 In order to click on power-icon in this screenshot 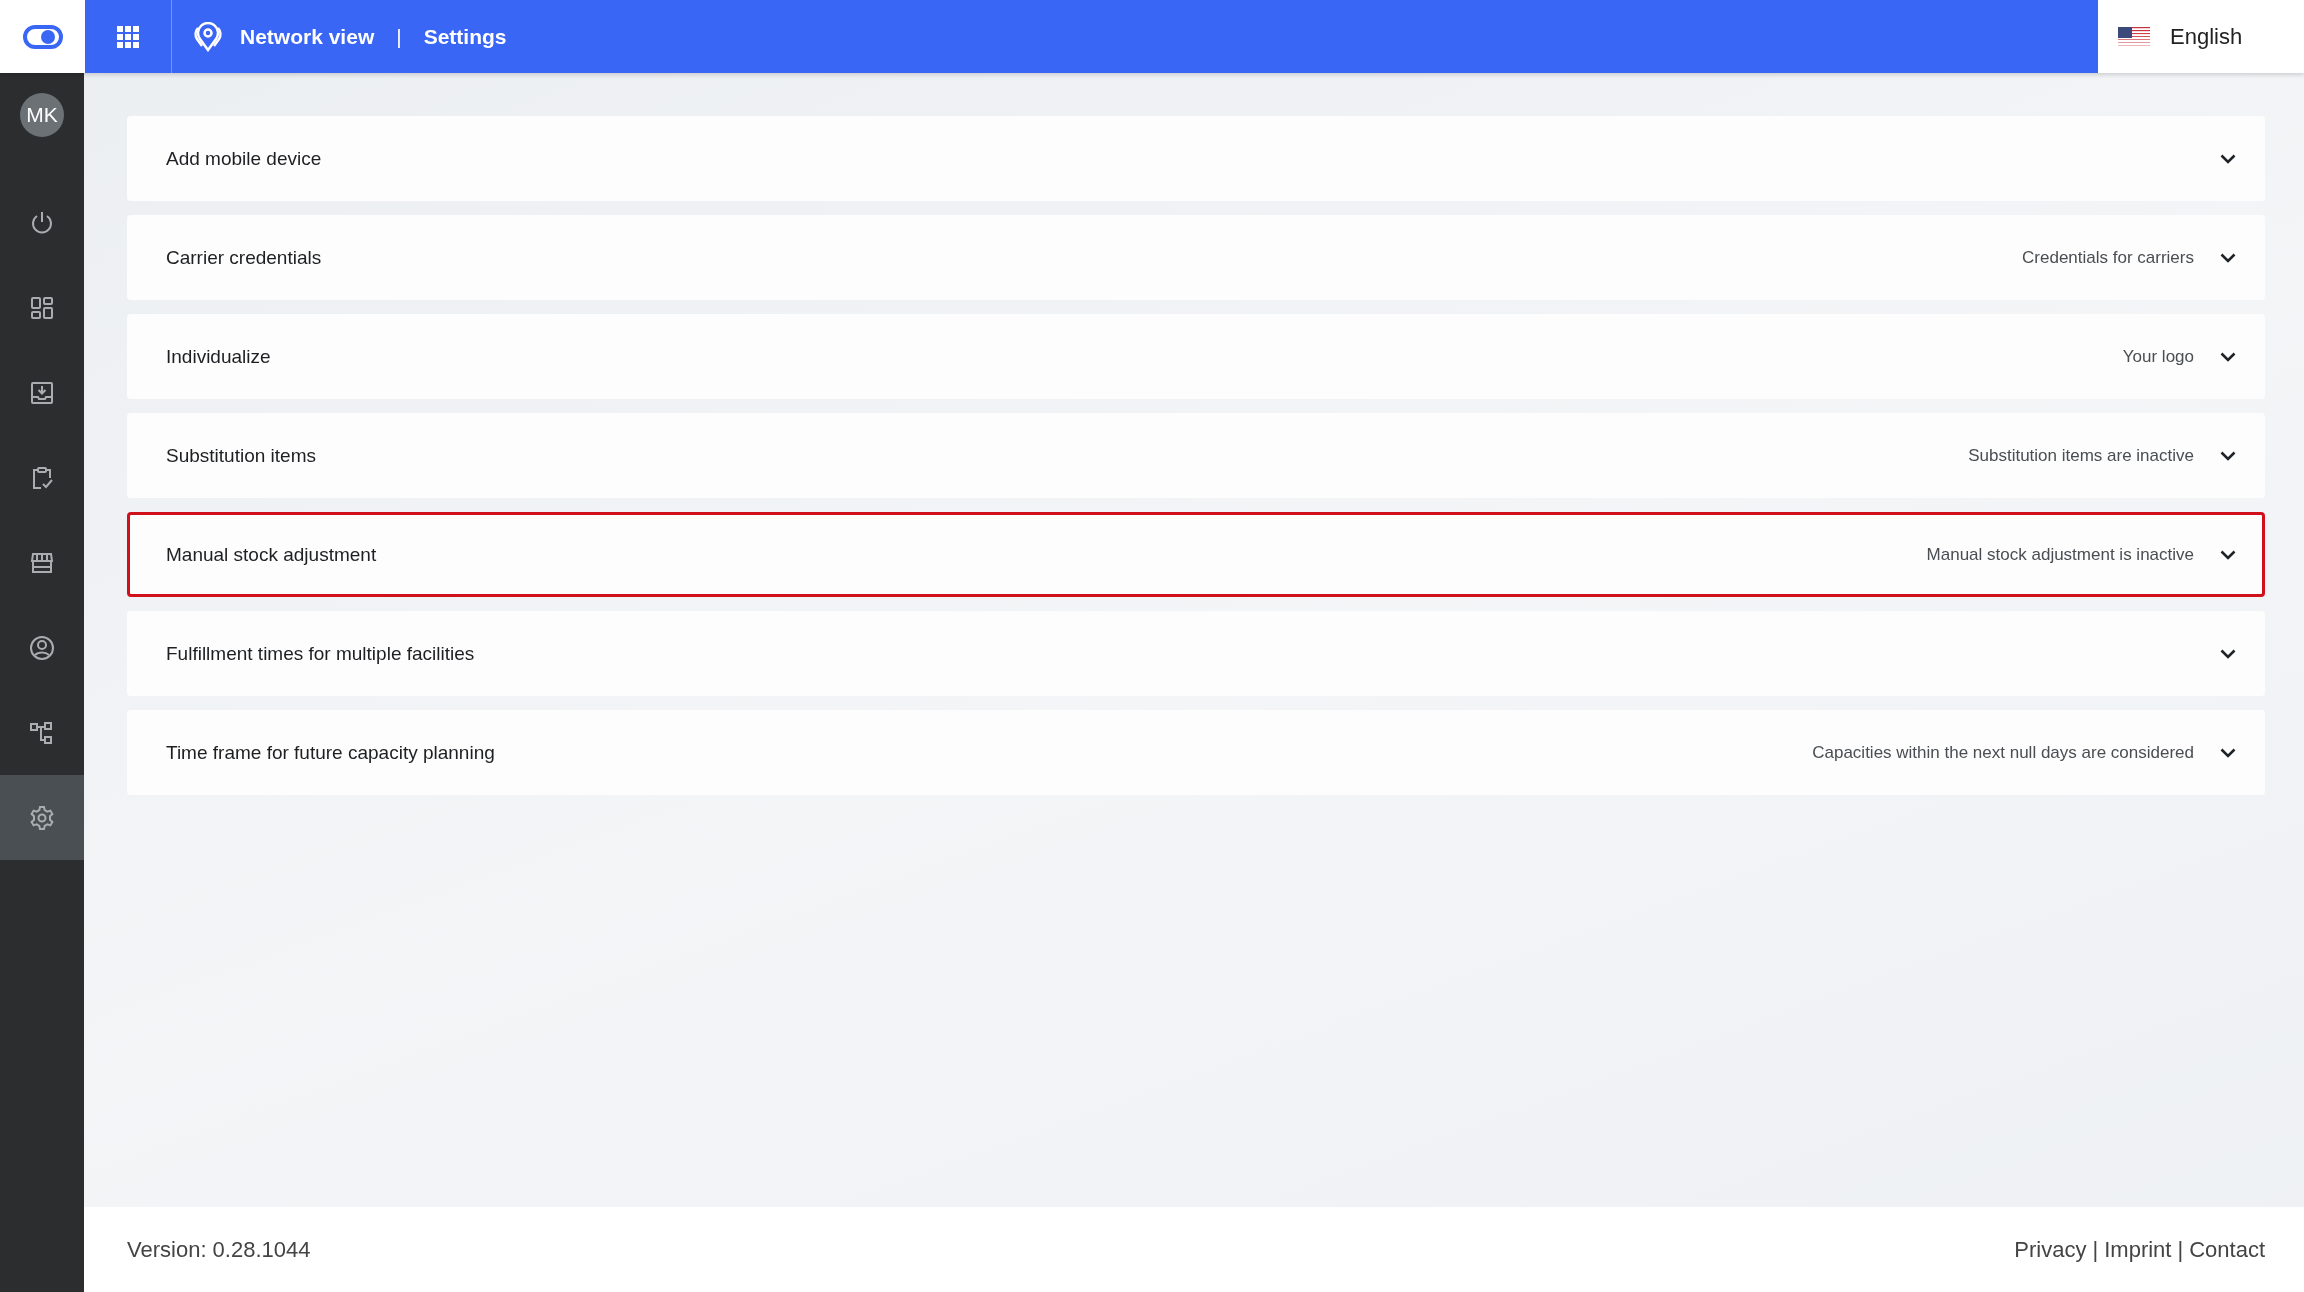, I will do `click(42, 222)`.